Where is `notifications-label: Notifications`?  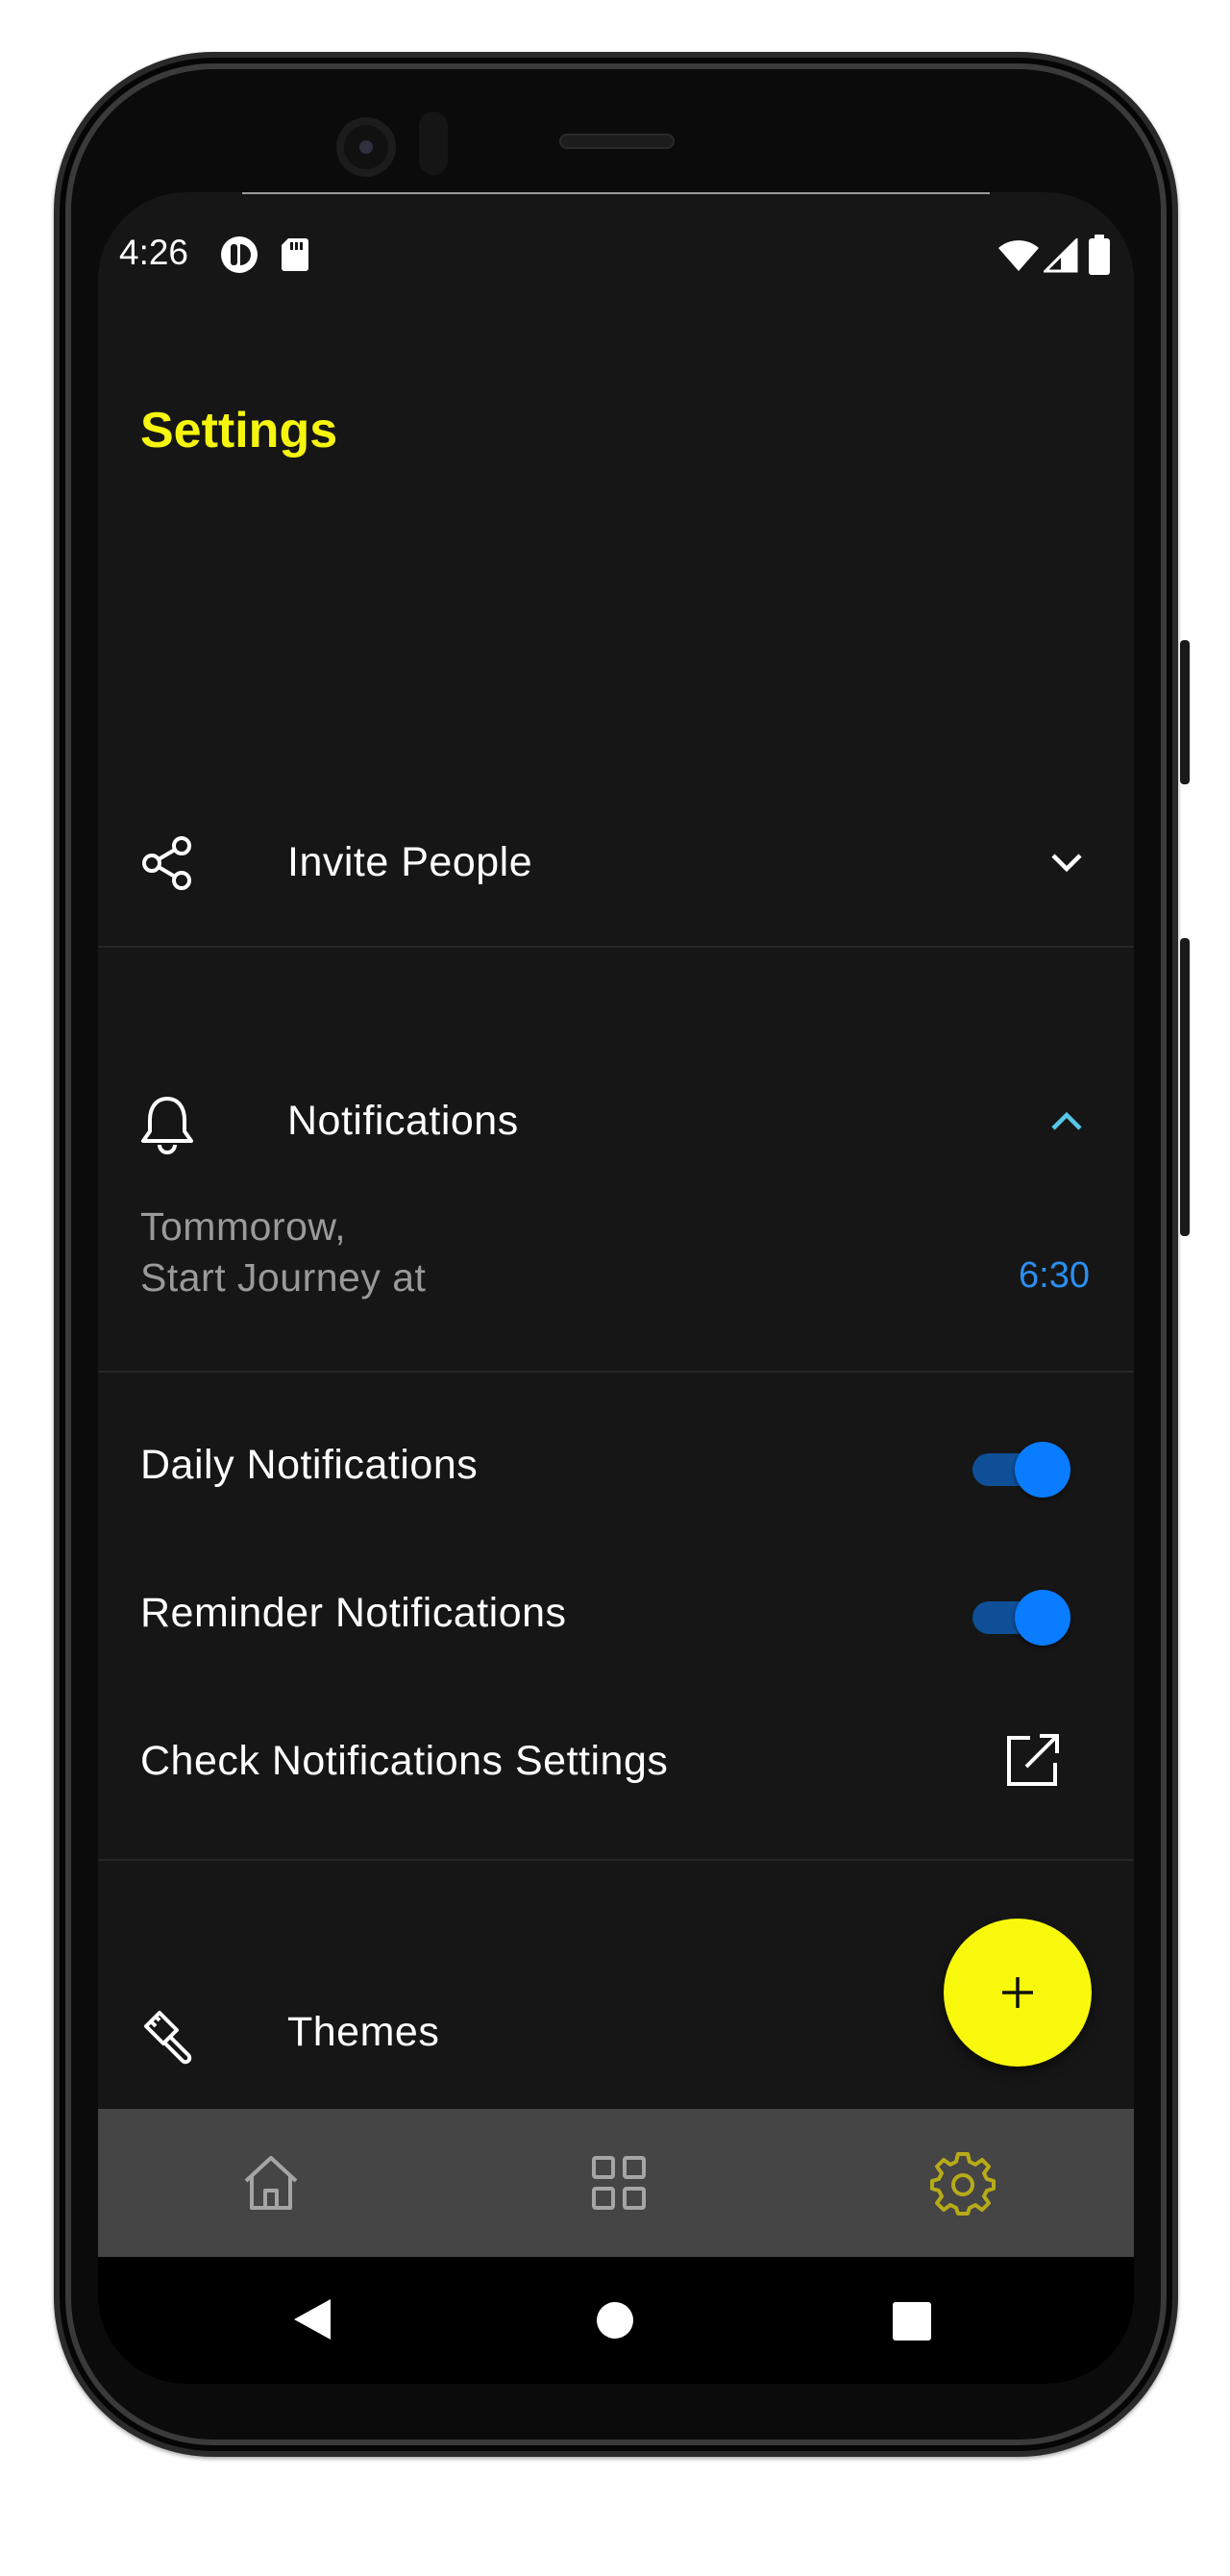 notifications-label: Notifications is located at coordinates (403, 1121).